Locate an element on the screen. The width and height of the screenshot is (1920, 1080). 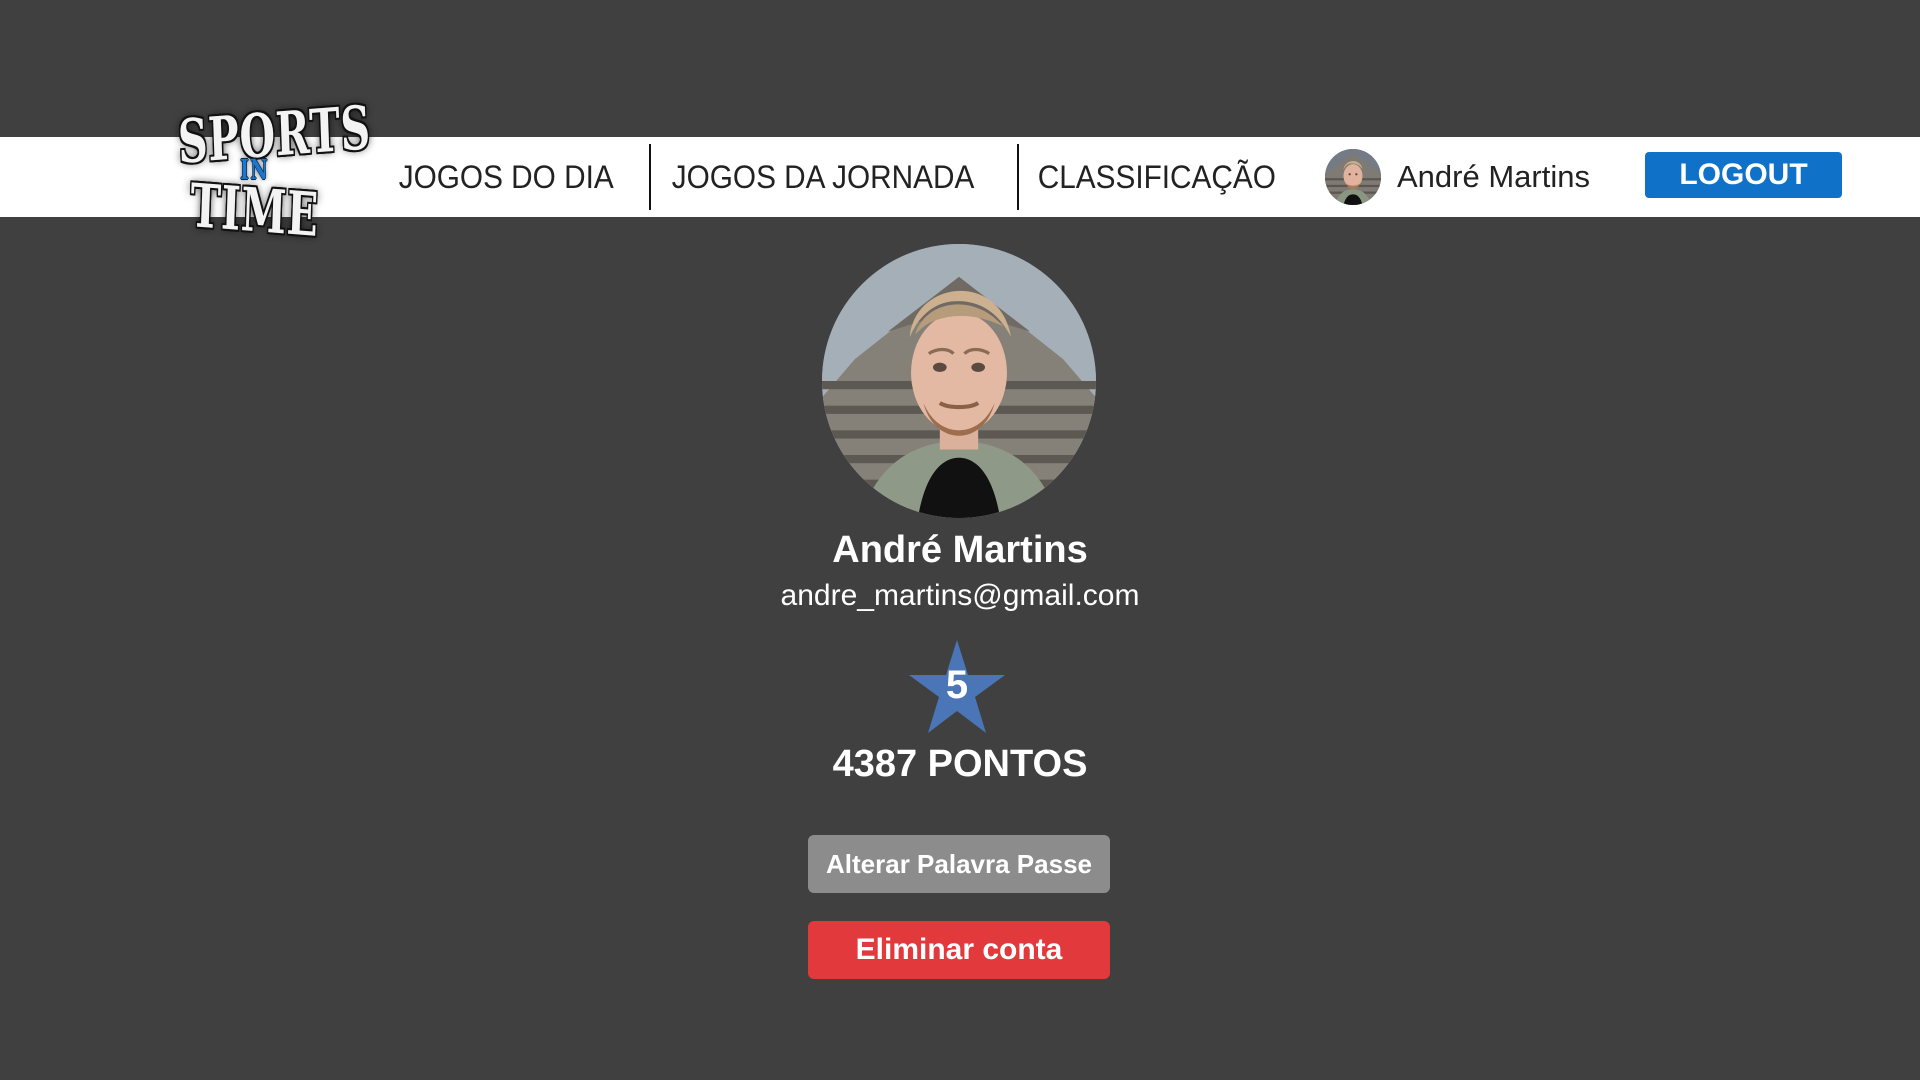
profile-photo-image is located at coordinates (959, 381).